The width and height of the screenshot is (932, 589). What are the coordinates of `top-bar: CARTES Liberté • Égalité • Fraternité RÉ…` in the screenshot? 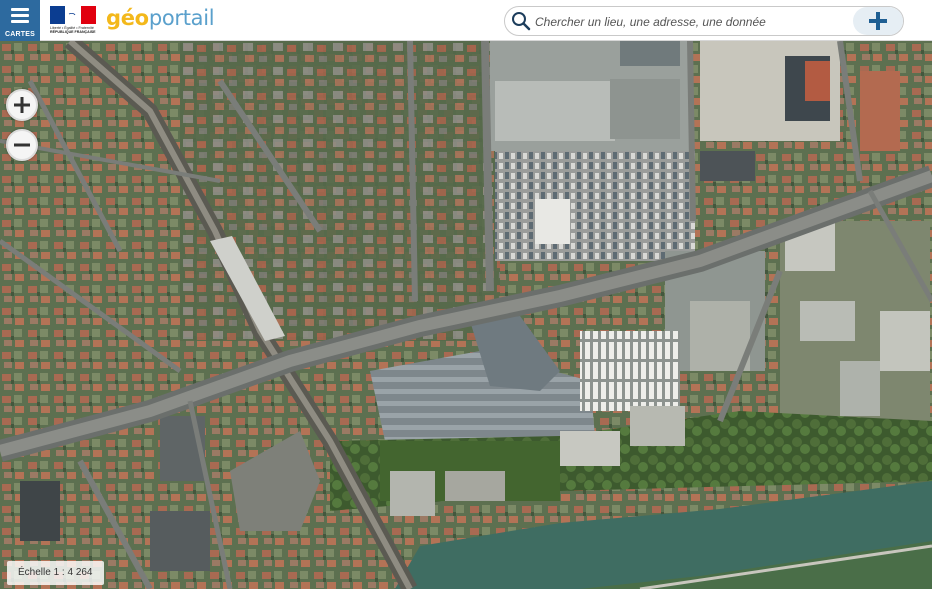 It's located at (466, 20).